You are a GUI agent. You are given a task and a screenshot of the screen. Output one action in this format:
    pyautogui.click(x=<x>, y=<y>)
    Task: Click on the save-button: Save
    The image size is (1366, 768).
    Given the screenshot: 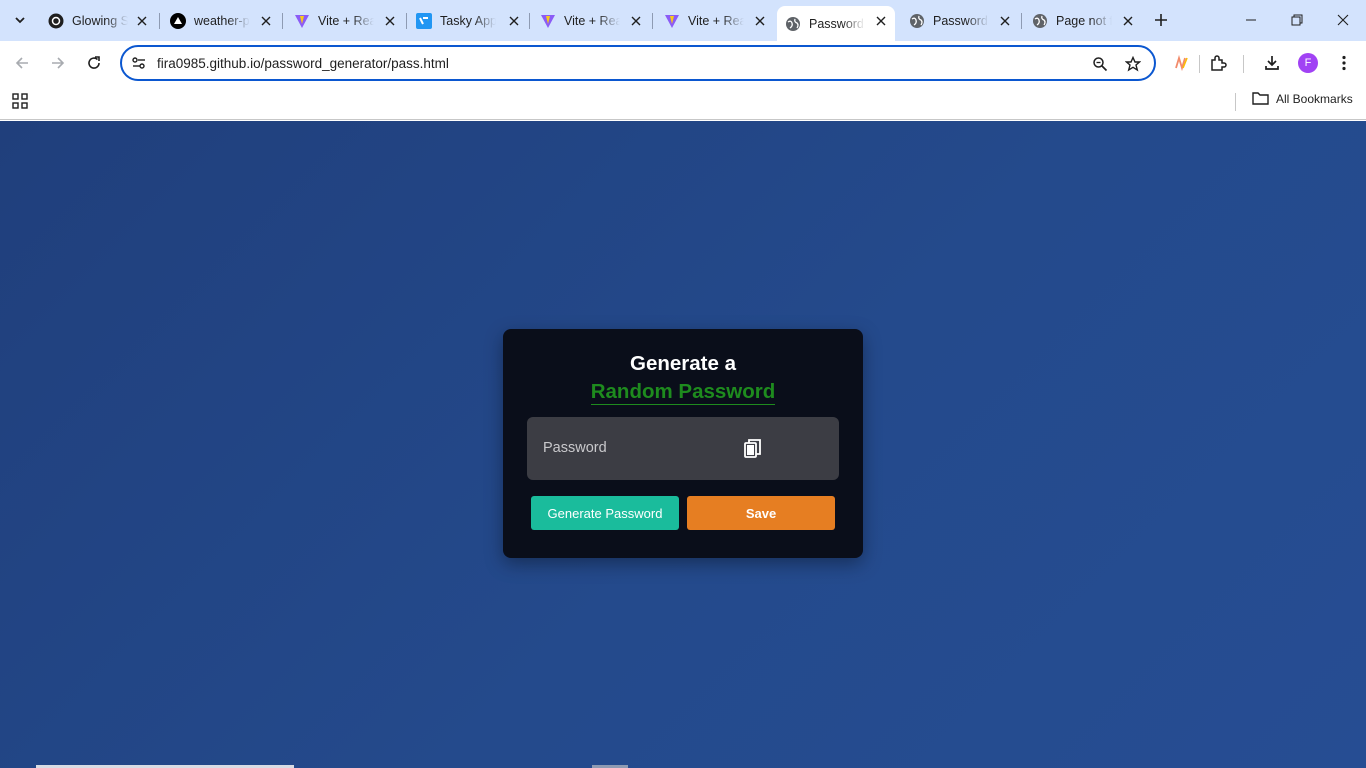 What is the action you would take?
    pyautogui.click(x=761, y=513)
    